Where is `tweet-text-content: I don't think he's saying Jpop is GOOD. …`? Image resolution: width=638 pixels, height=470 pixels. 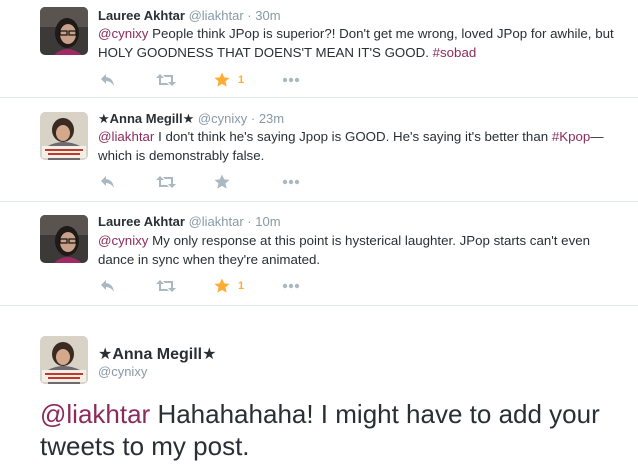 tweet-text-content: I don't think he's saying Jpop is GOOD. … is located at coordinates (353, 136).